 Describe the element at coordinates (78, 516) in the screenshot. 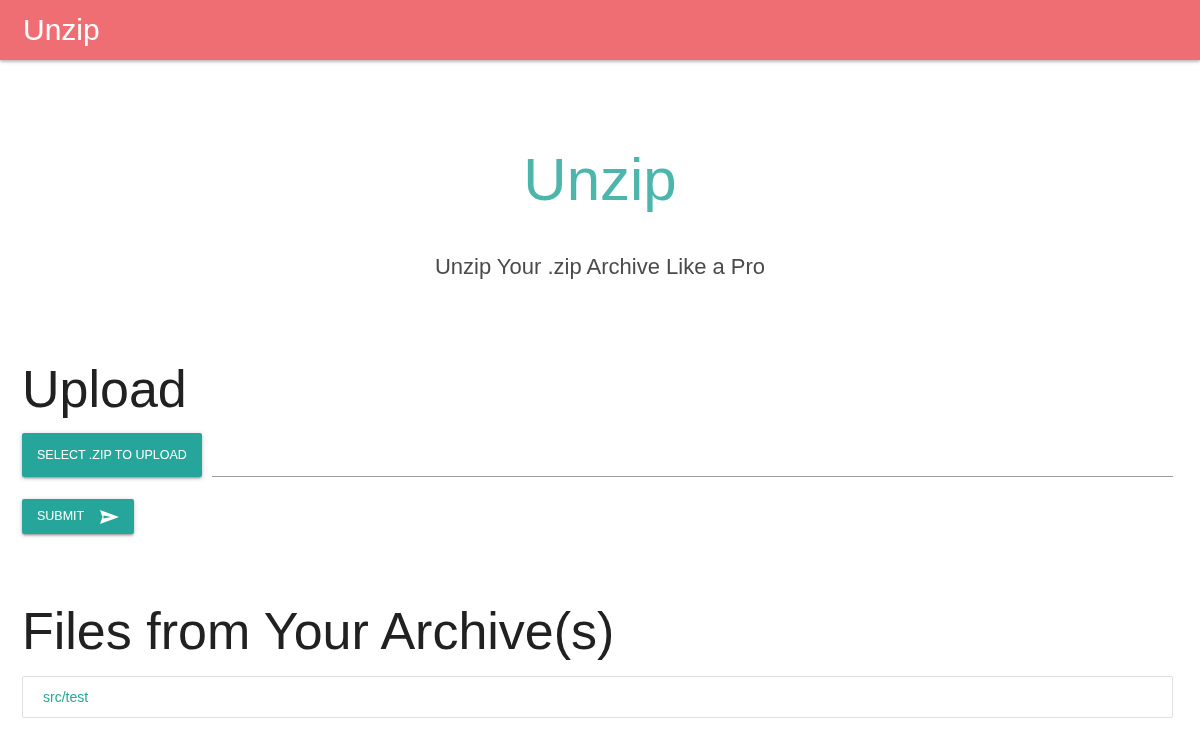

I see `submit-button: SUBMIT` at that location.